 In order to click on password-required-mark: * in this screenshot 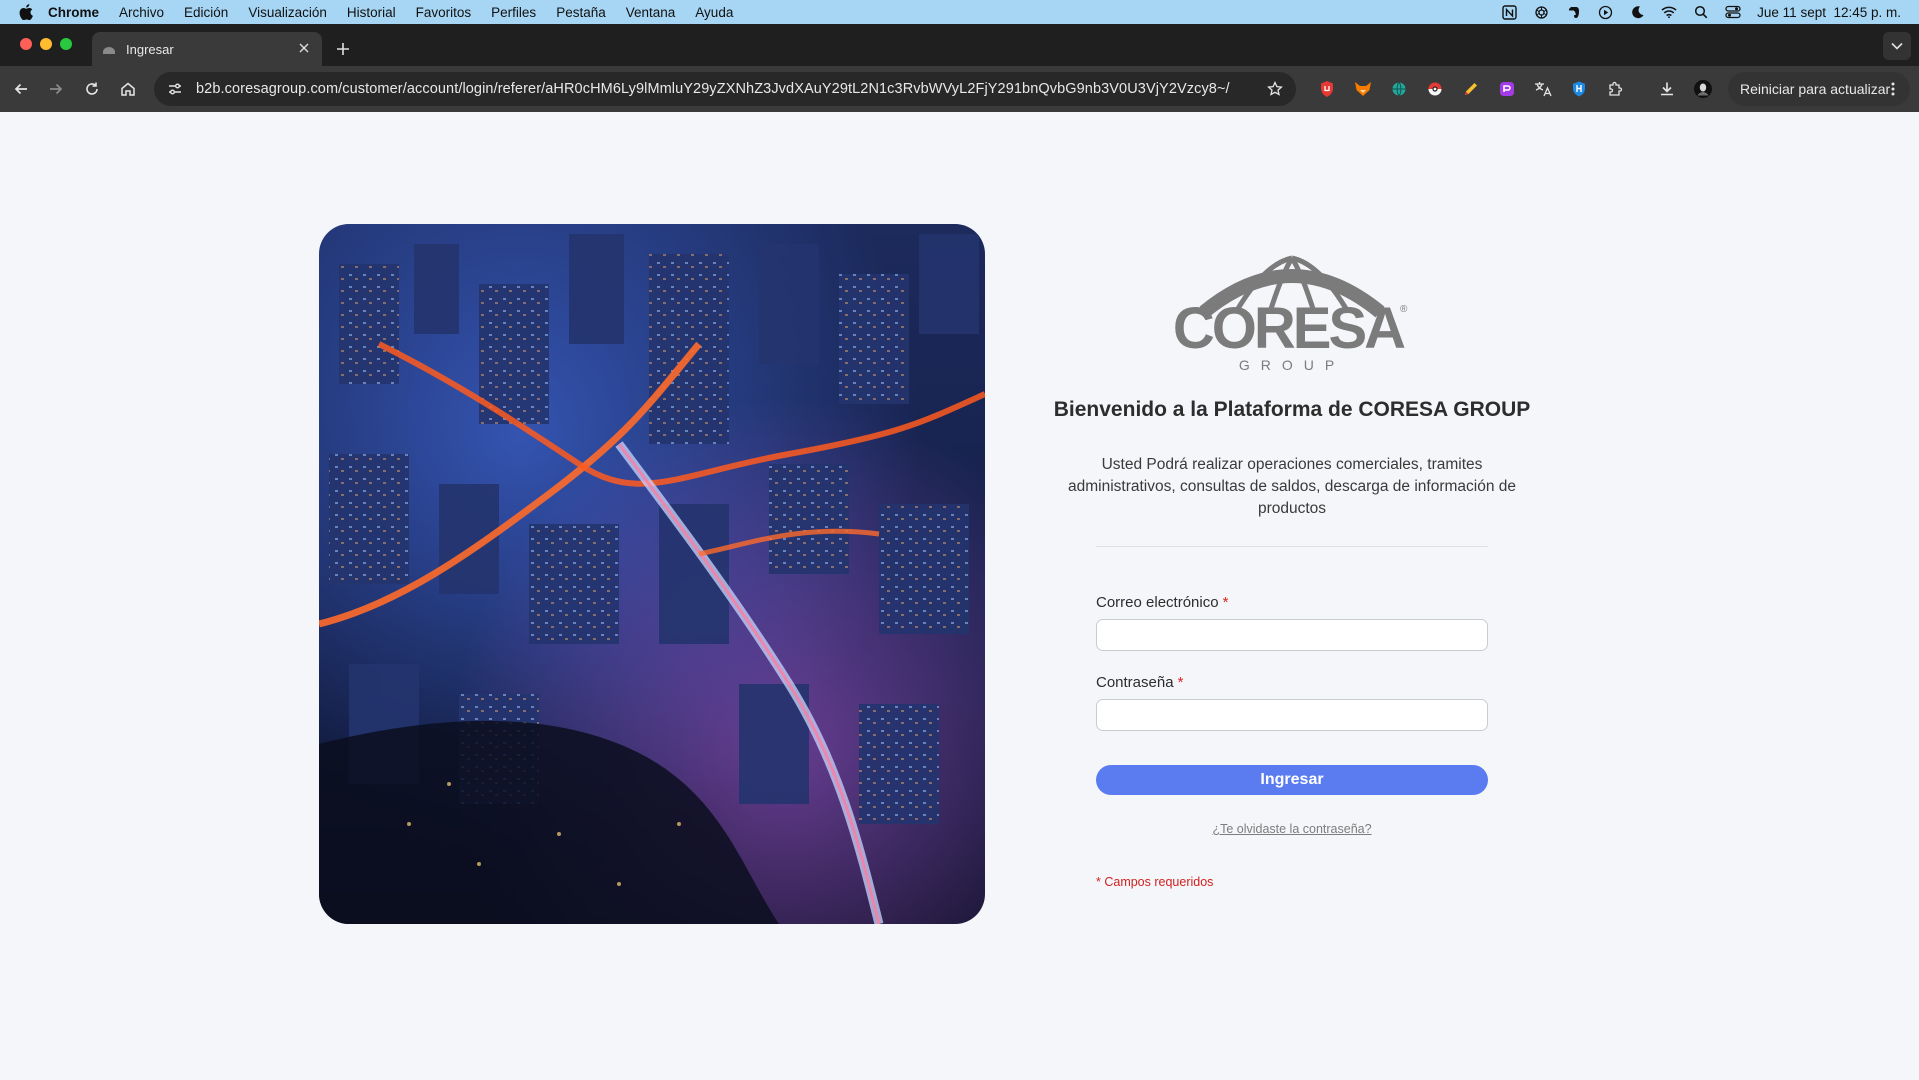, I will do `click(1180, 682)`.